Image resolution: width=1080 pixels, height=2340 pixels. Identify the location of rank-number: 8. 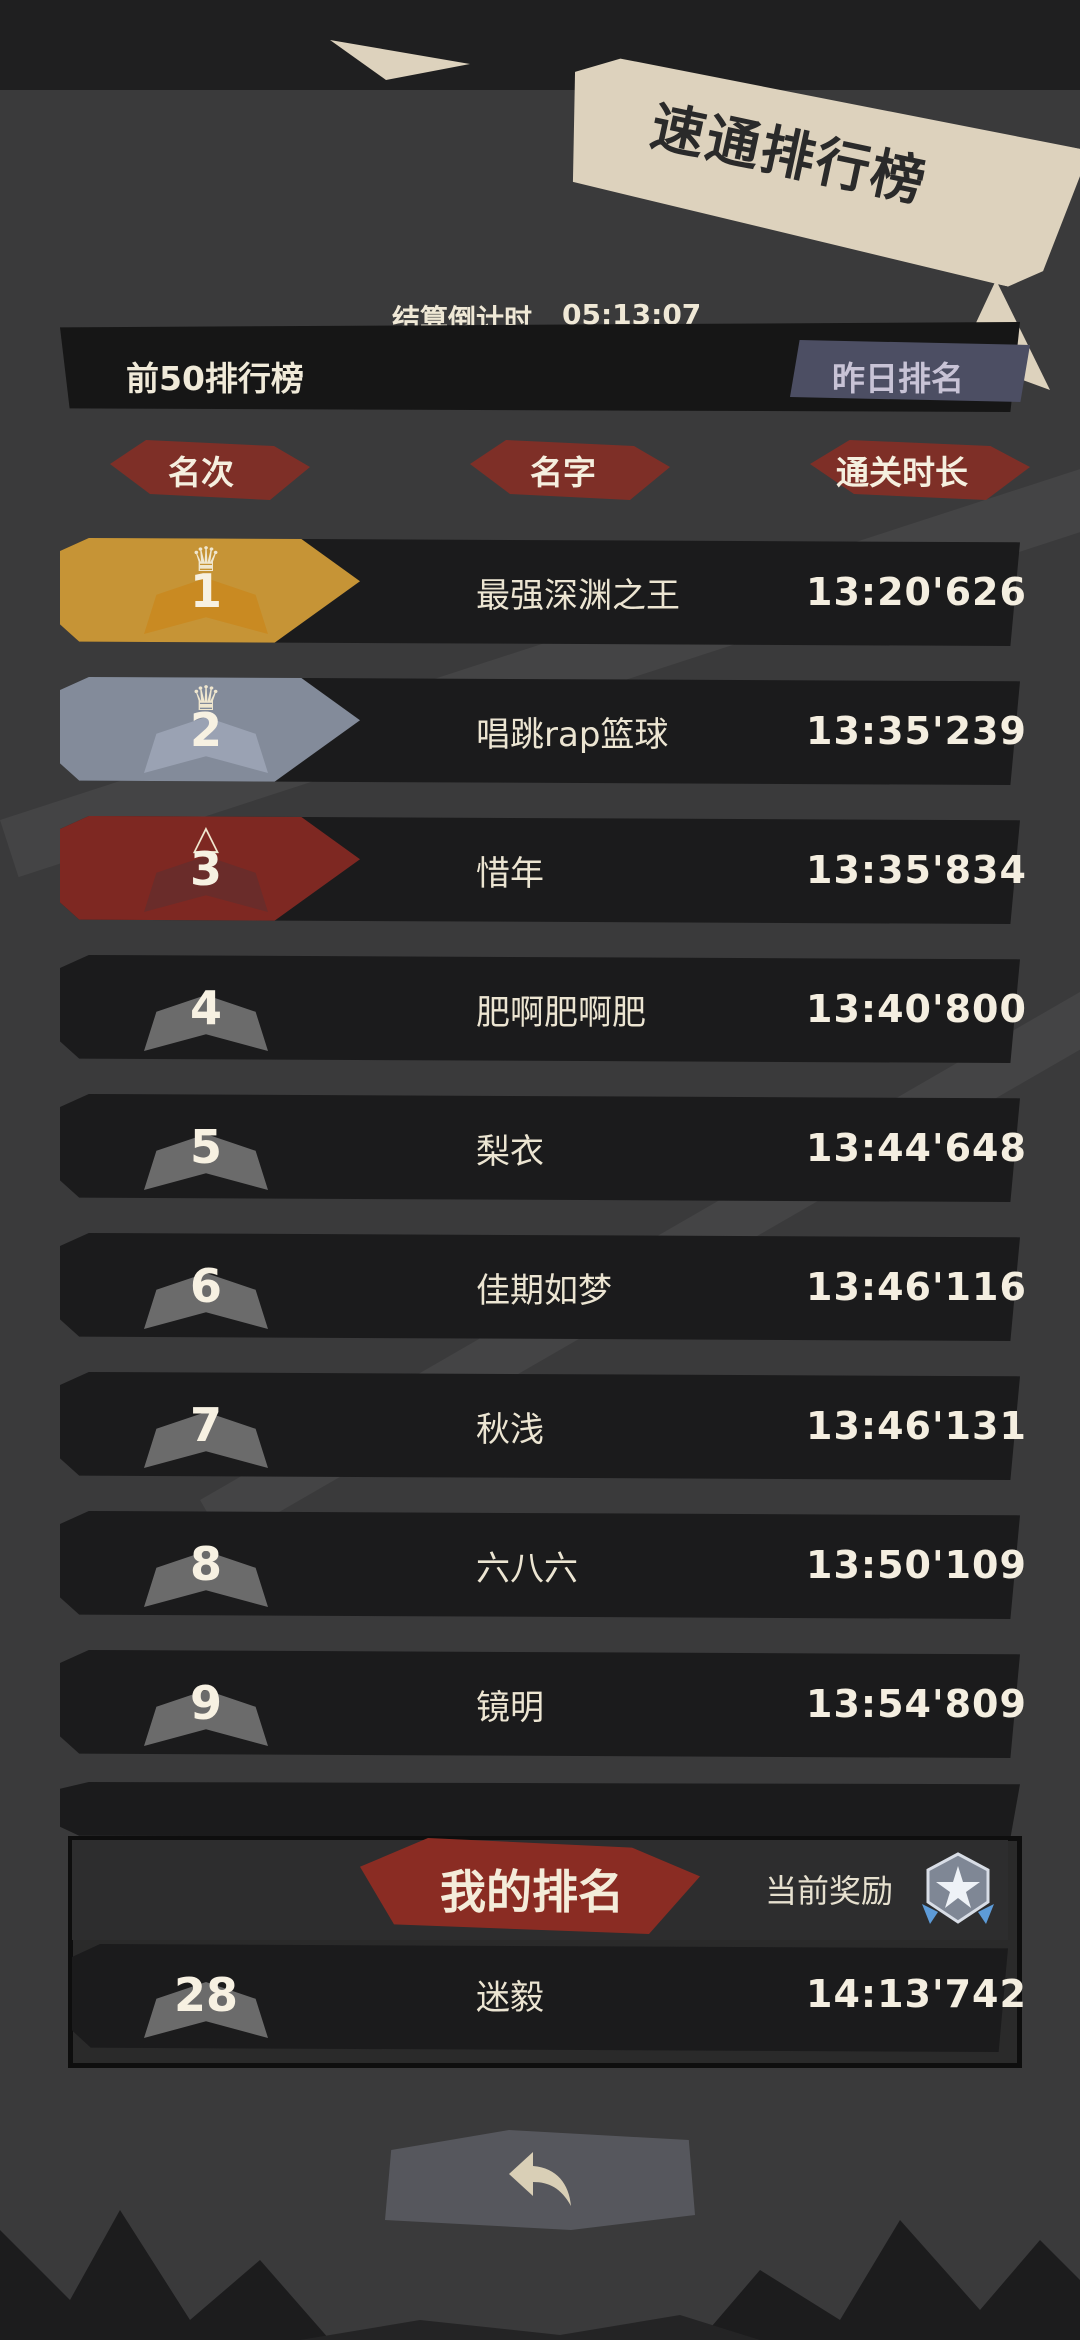
(205, 1564).